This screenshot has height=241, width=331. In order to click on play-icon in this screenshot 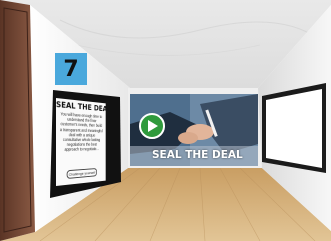, I will do `click(152, 126)`.